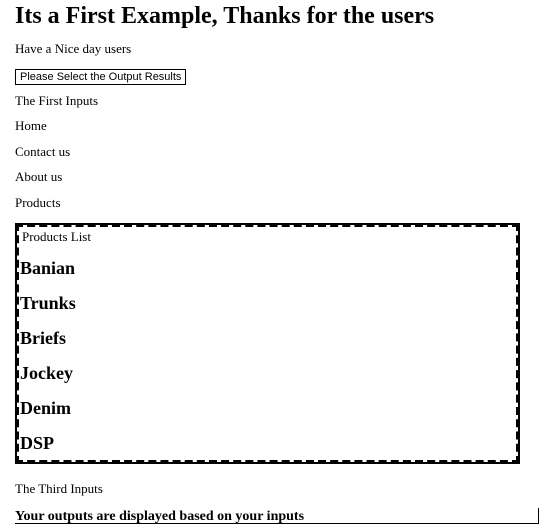 The height and width of the screenshot is (528, 540). What do you see at coordinates (277, 523) in the screenshot?
I see `bottom-divider` at bounding box center [277, 523].